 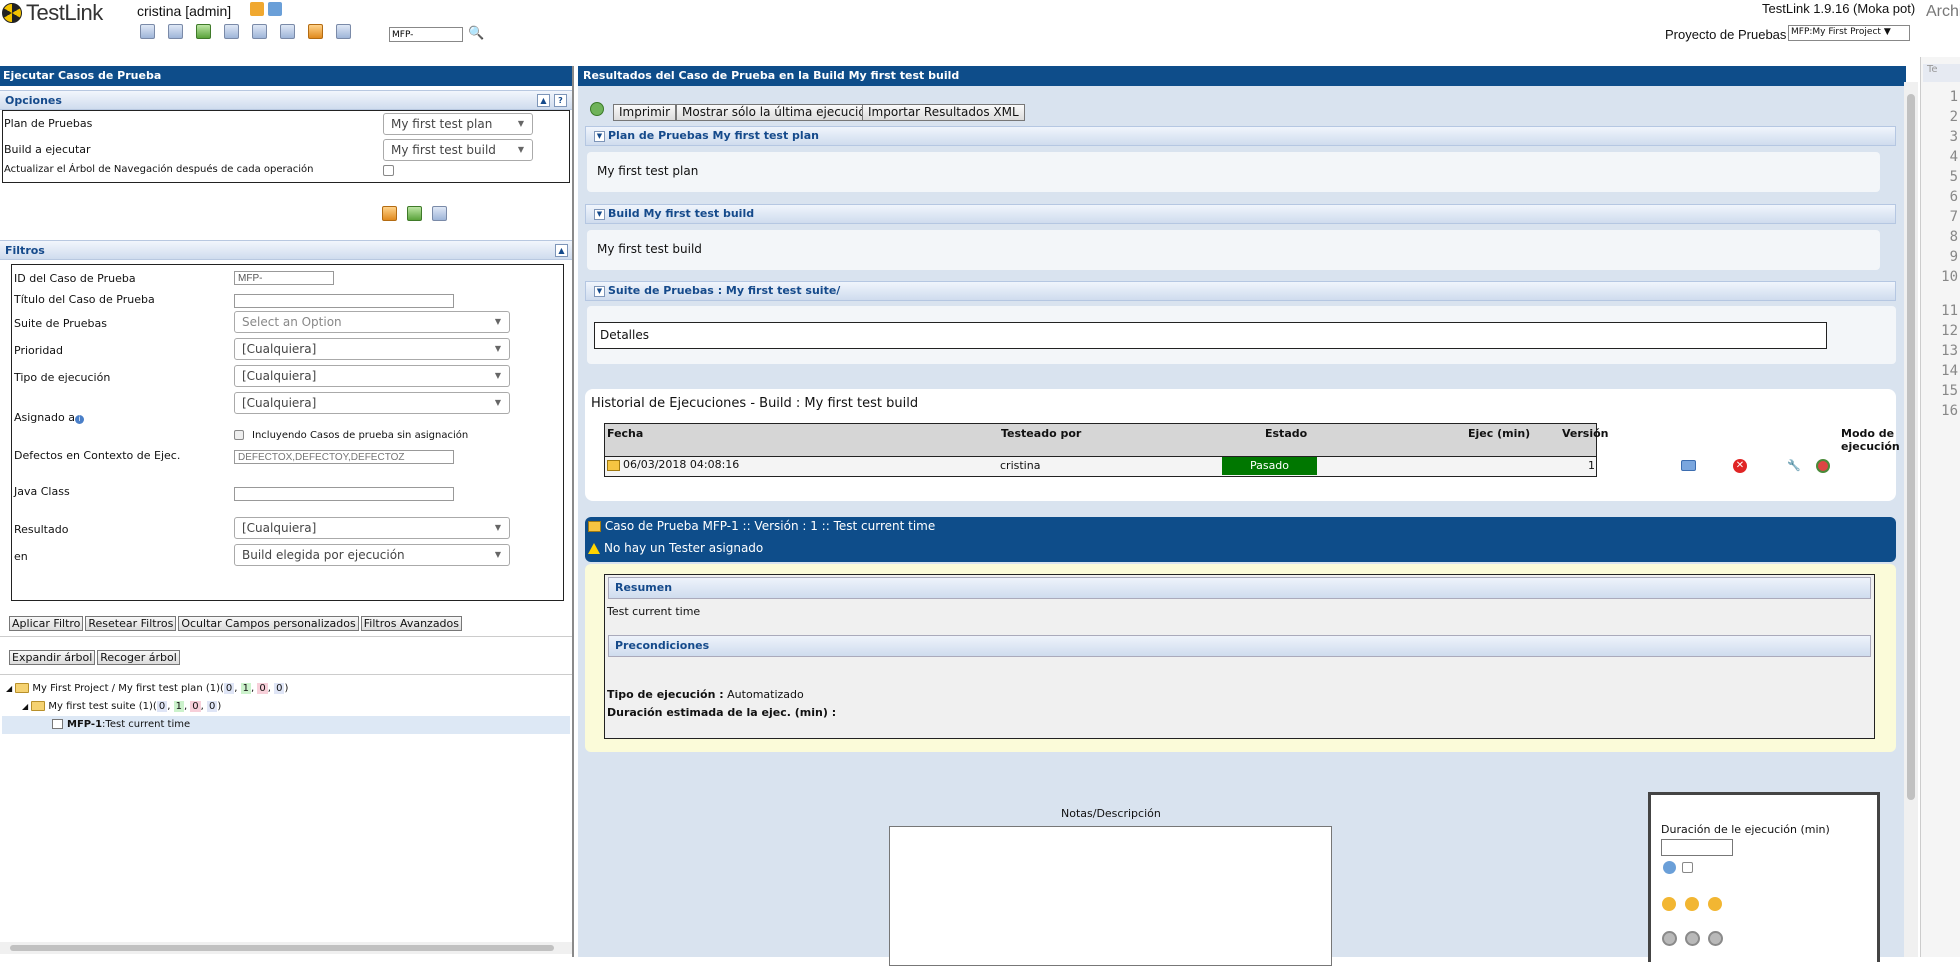 What do you see at coordinates (1949, 371) in the screenshot?
I see `line-number: 14` at bounding box center [1949, 371].